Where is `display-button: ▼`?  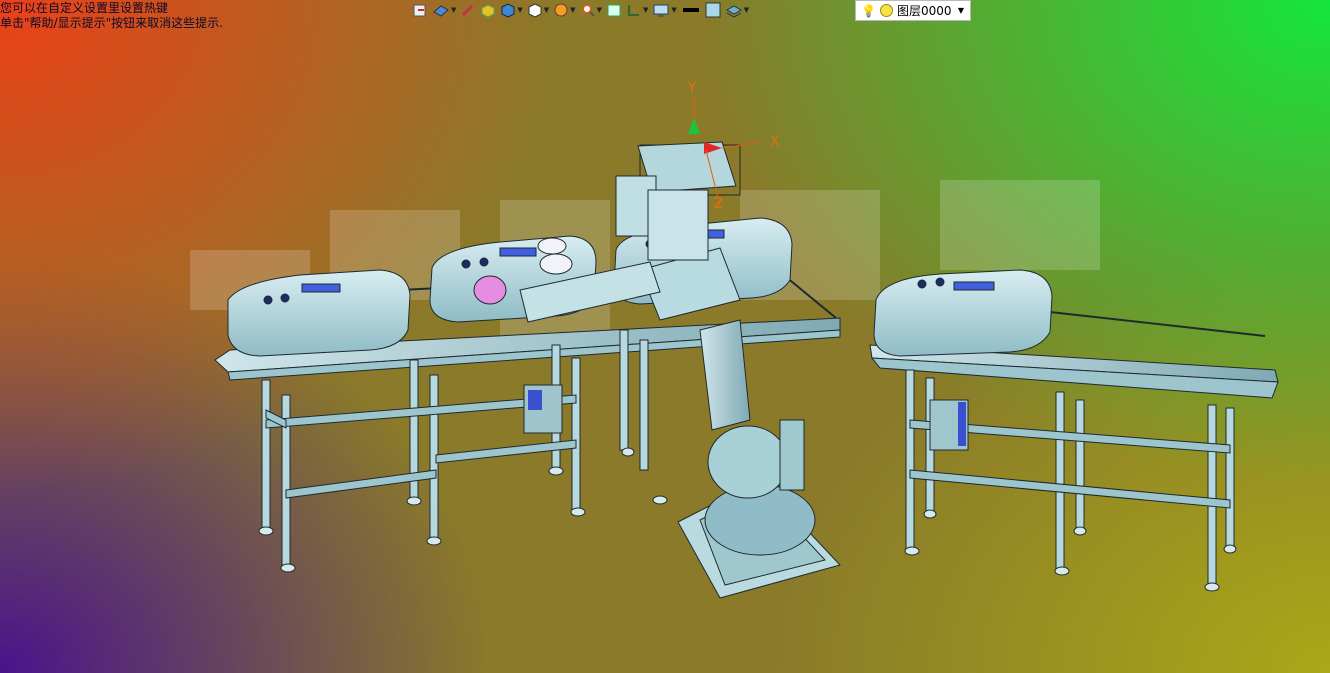 display-button: ▼ is located at coordinates (664, 10).